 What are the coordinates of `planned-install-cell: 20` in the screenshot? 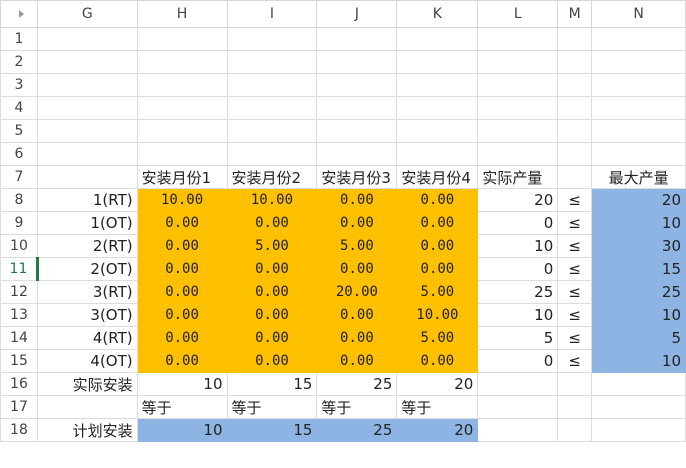 It's located at (437, 430).